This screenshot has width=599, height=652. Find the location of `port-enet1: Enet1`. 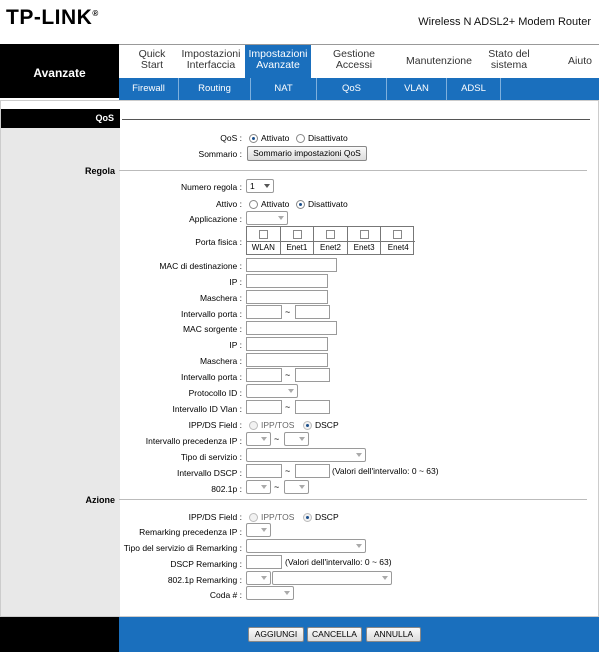

port-enet1: Enet1 is located at coordinates (297, 240).